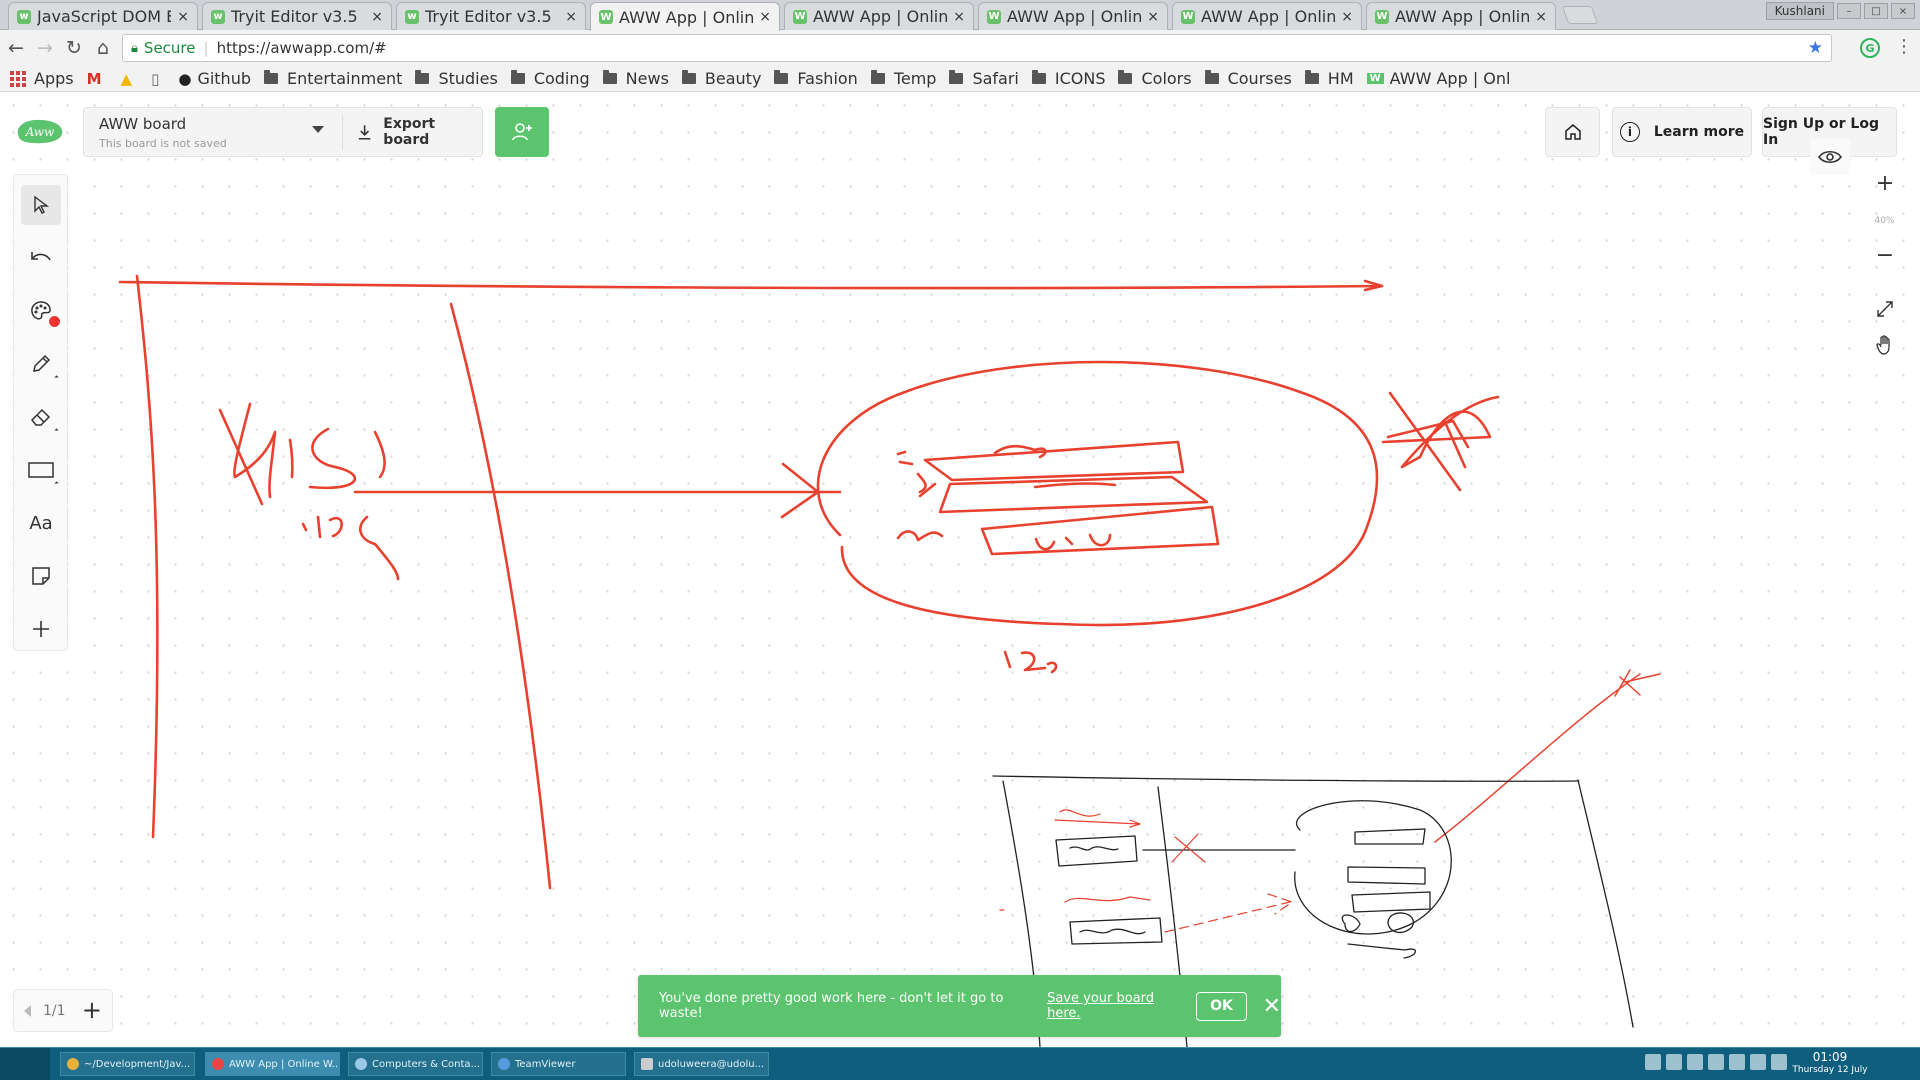  I want to click on bookmark-star-icon: ★, so click(1815, 48).